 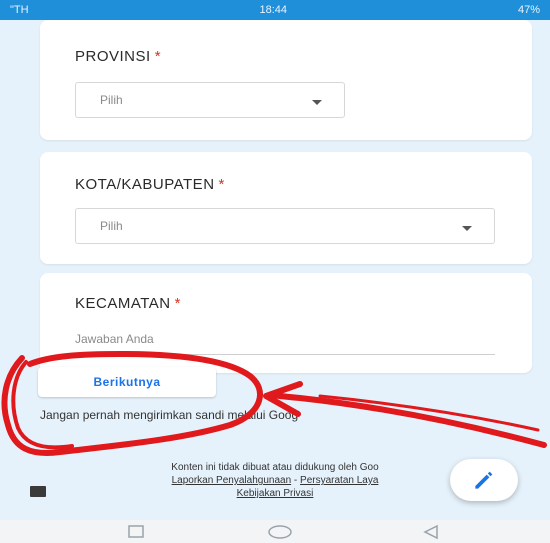 What do you see at coordinates (210, 100) in the screenshot?
I see `provinsi-select: Pilih` at bounding box center [210, 100].